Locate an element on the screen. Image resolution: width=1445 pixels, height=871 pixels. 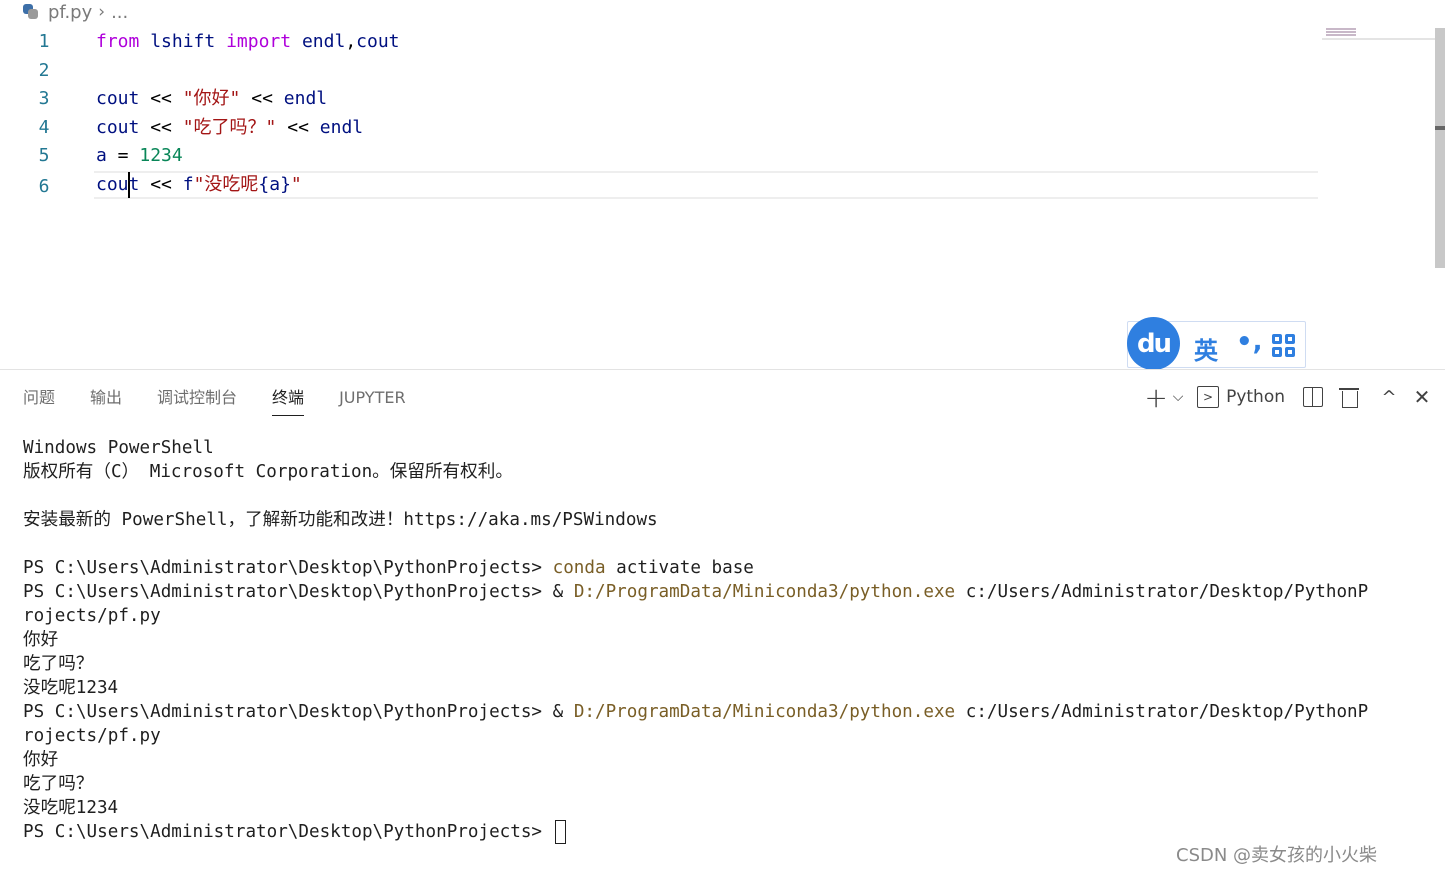
python-file-icon is located at coordinates (31, 12).